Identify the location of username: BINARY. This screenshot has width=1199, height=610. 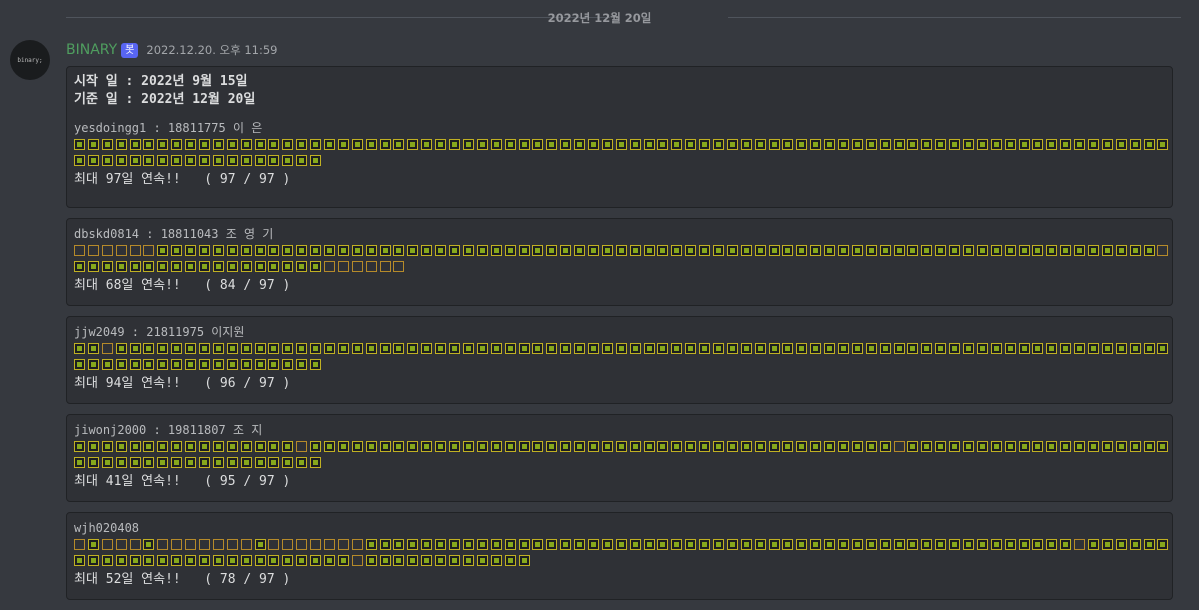
(91, 50).